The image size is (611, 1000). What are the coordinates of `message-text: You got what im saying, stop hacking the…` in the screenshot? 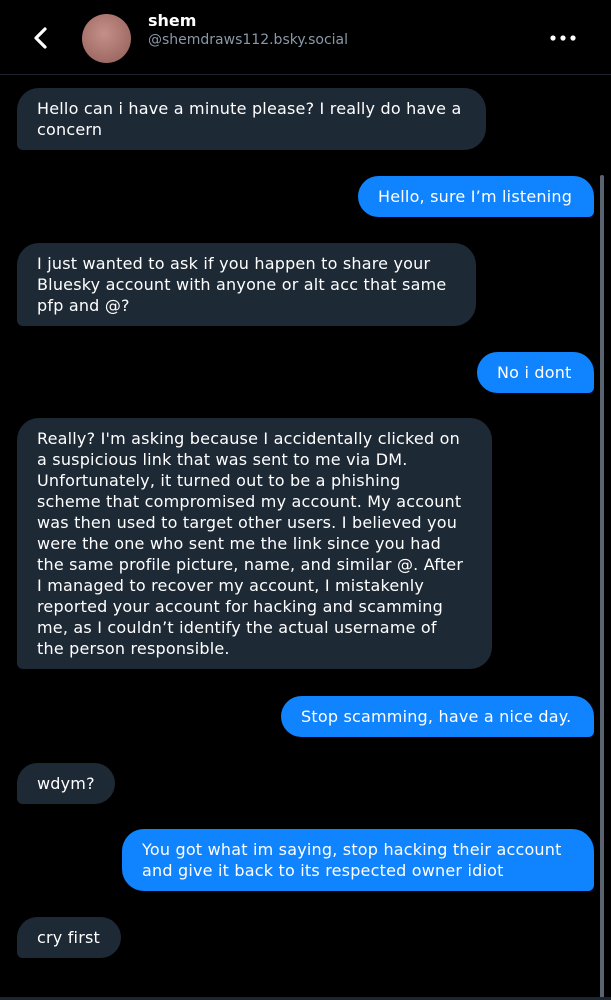 It's located at (352, 849).